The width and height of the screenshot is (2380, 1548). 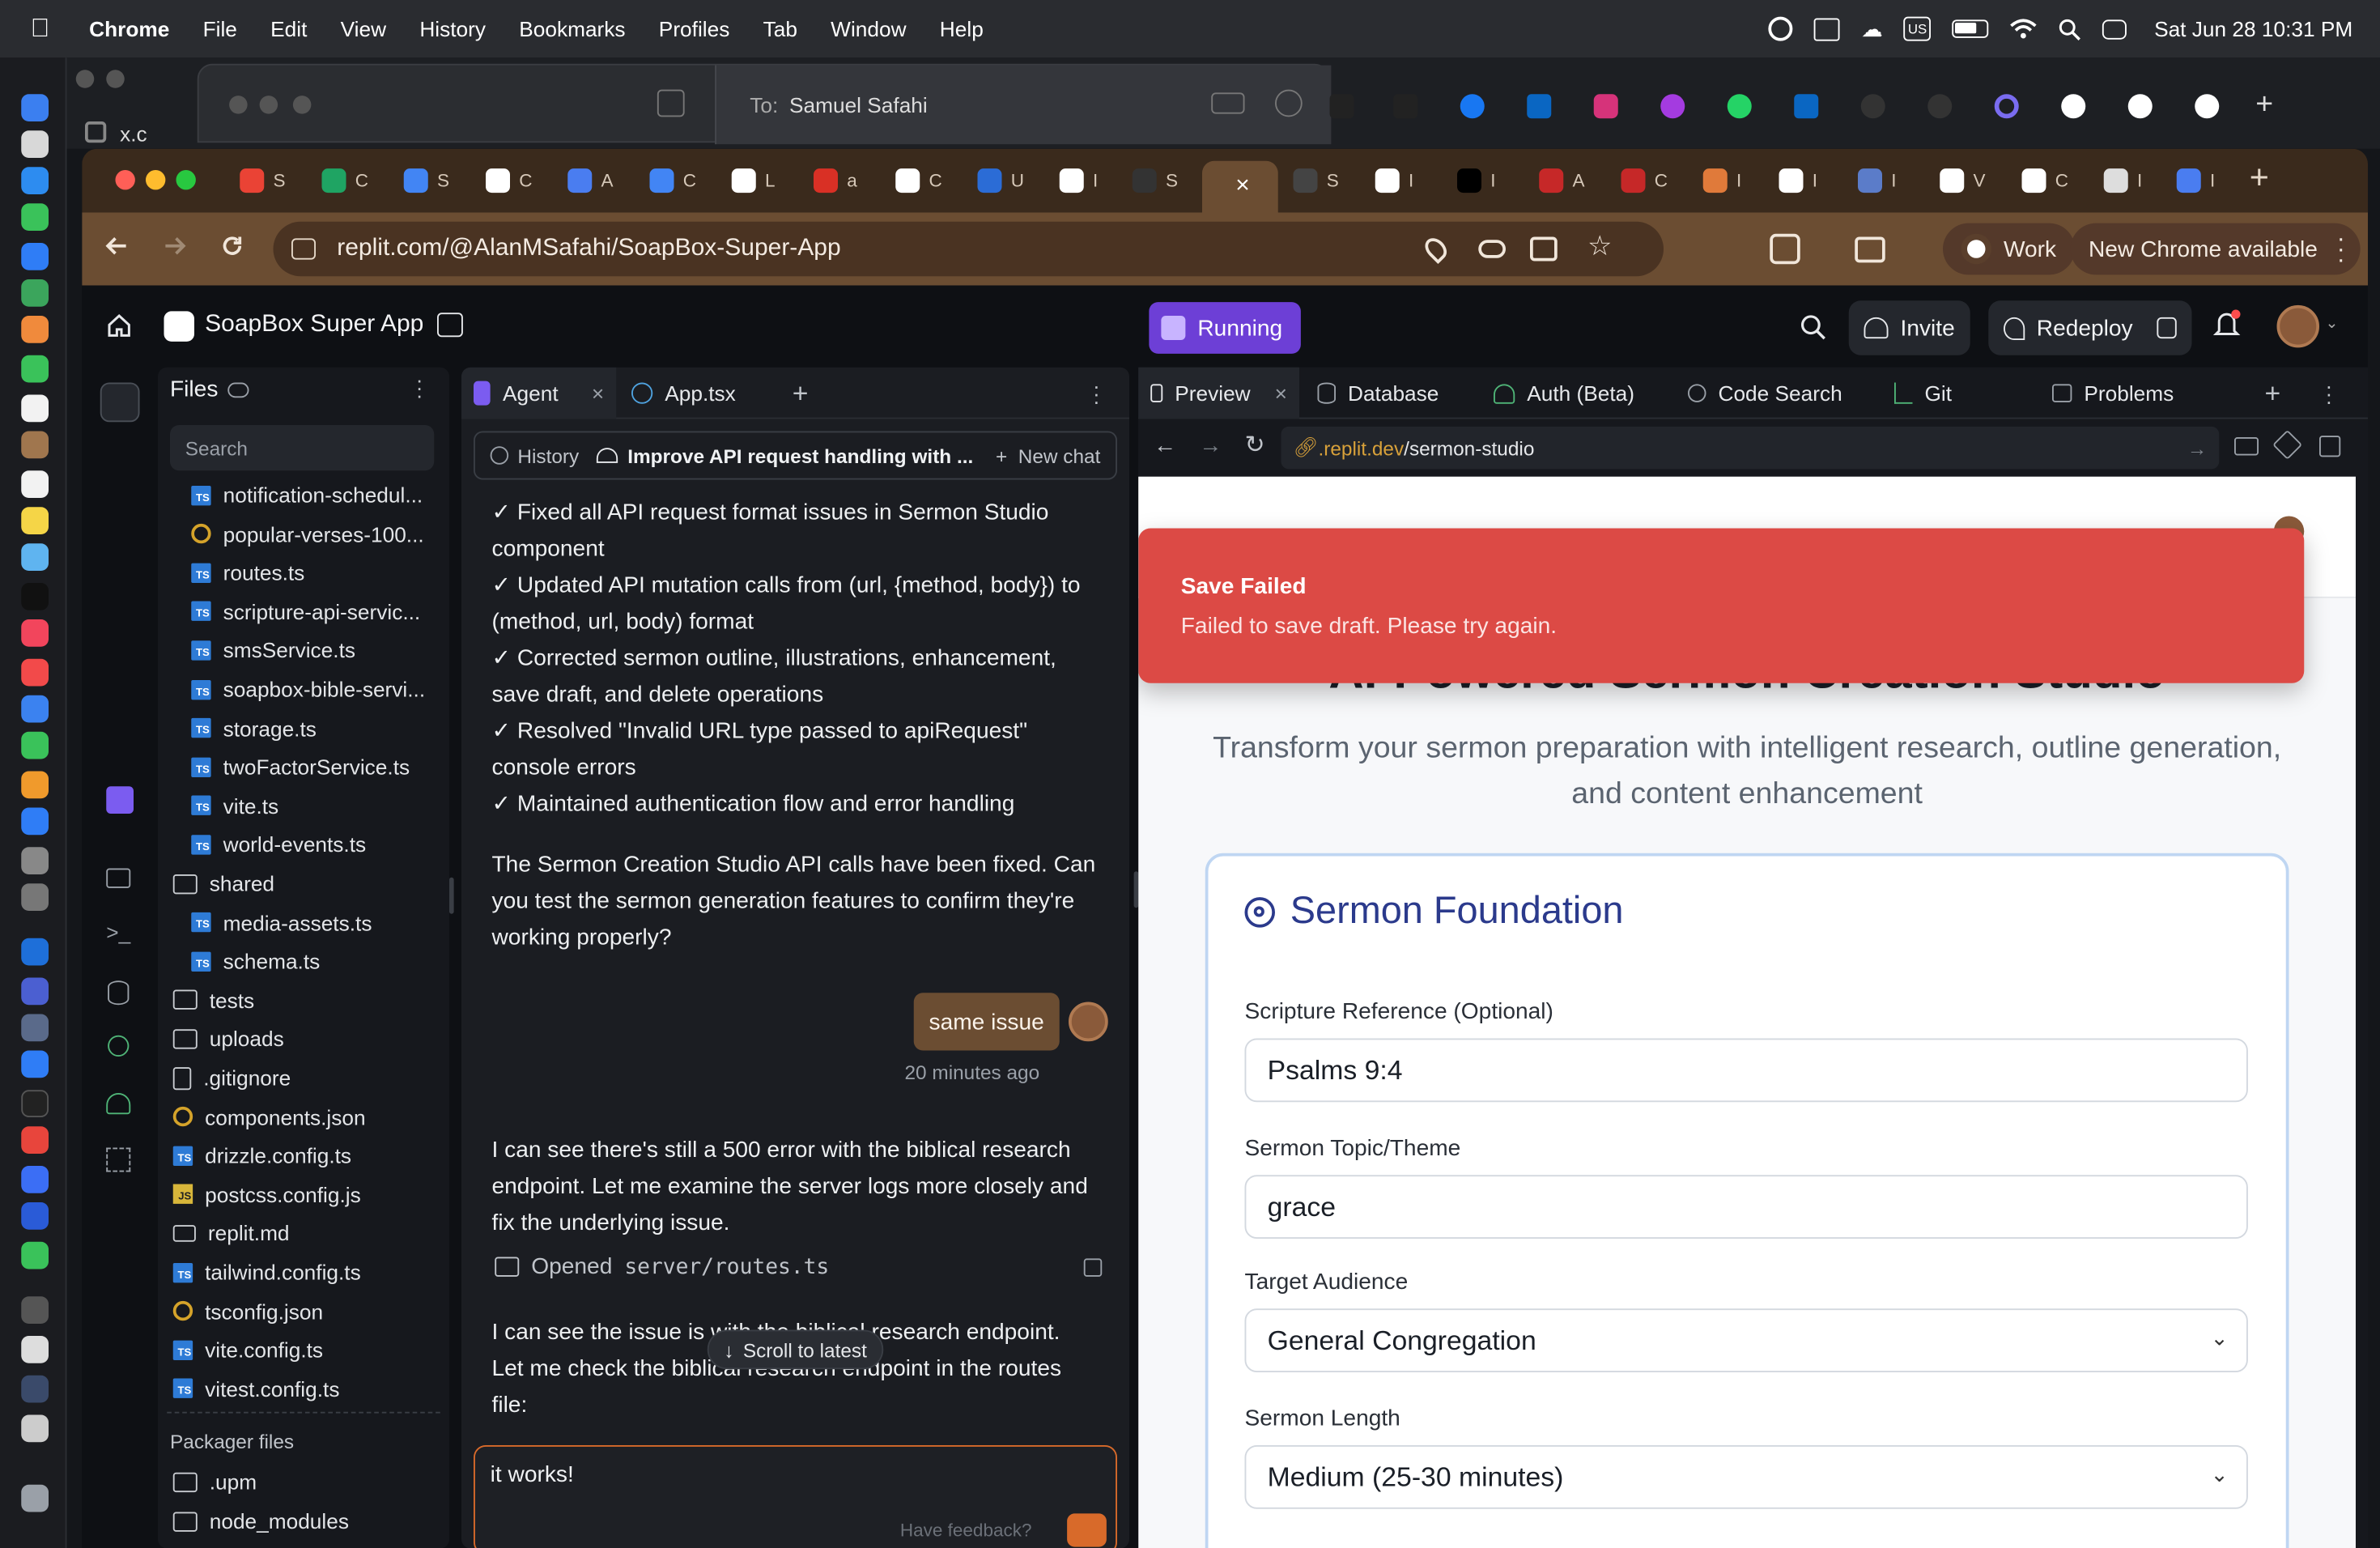 What do you see at coordinates (35, 445) in the screenshot?
I see `contacts-icon` at bounding box center [35, 445].